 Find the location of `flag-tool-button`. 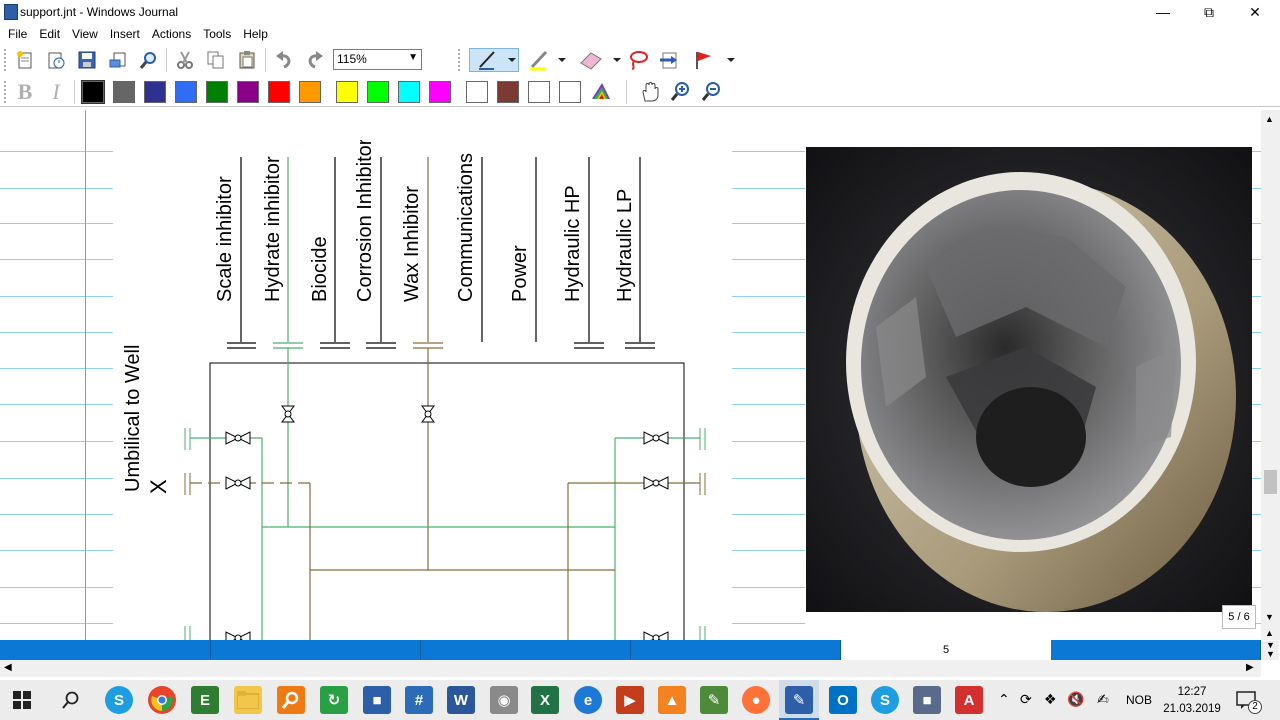

flag-tool-button is located at coordinates (713, 60).